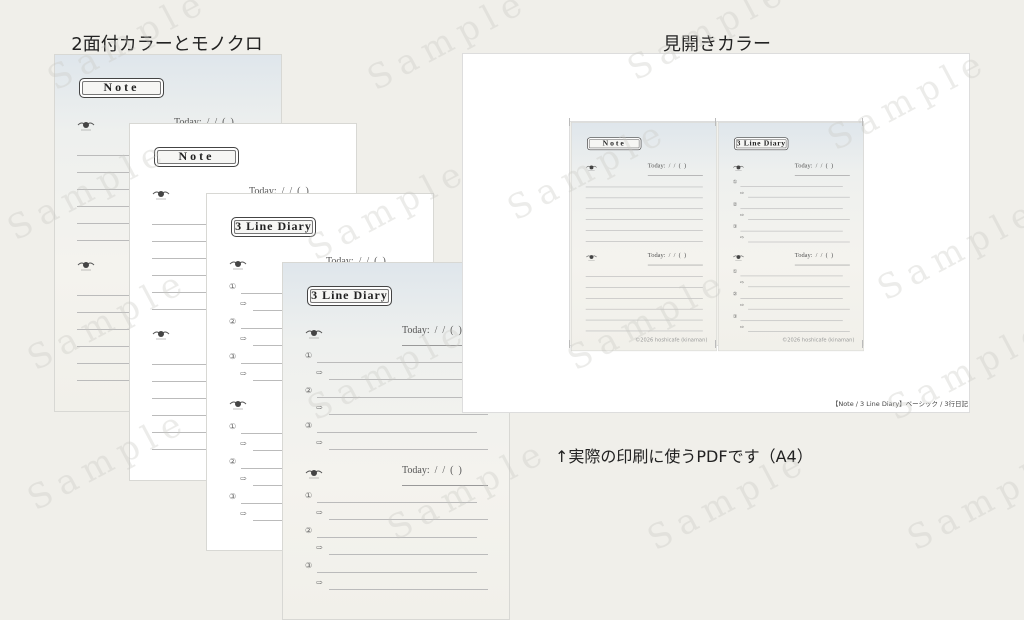 Image resolution: width=1024 pixels, height=620 pixels. Describe the element at coordinates (167, 44) in the screenshot. I see `heading-left: 2面付カラーとモノクロ` at that location.